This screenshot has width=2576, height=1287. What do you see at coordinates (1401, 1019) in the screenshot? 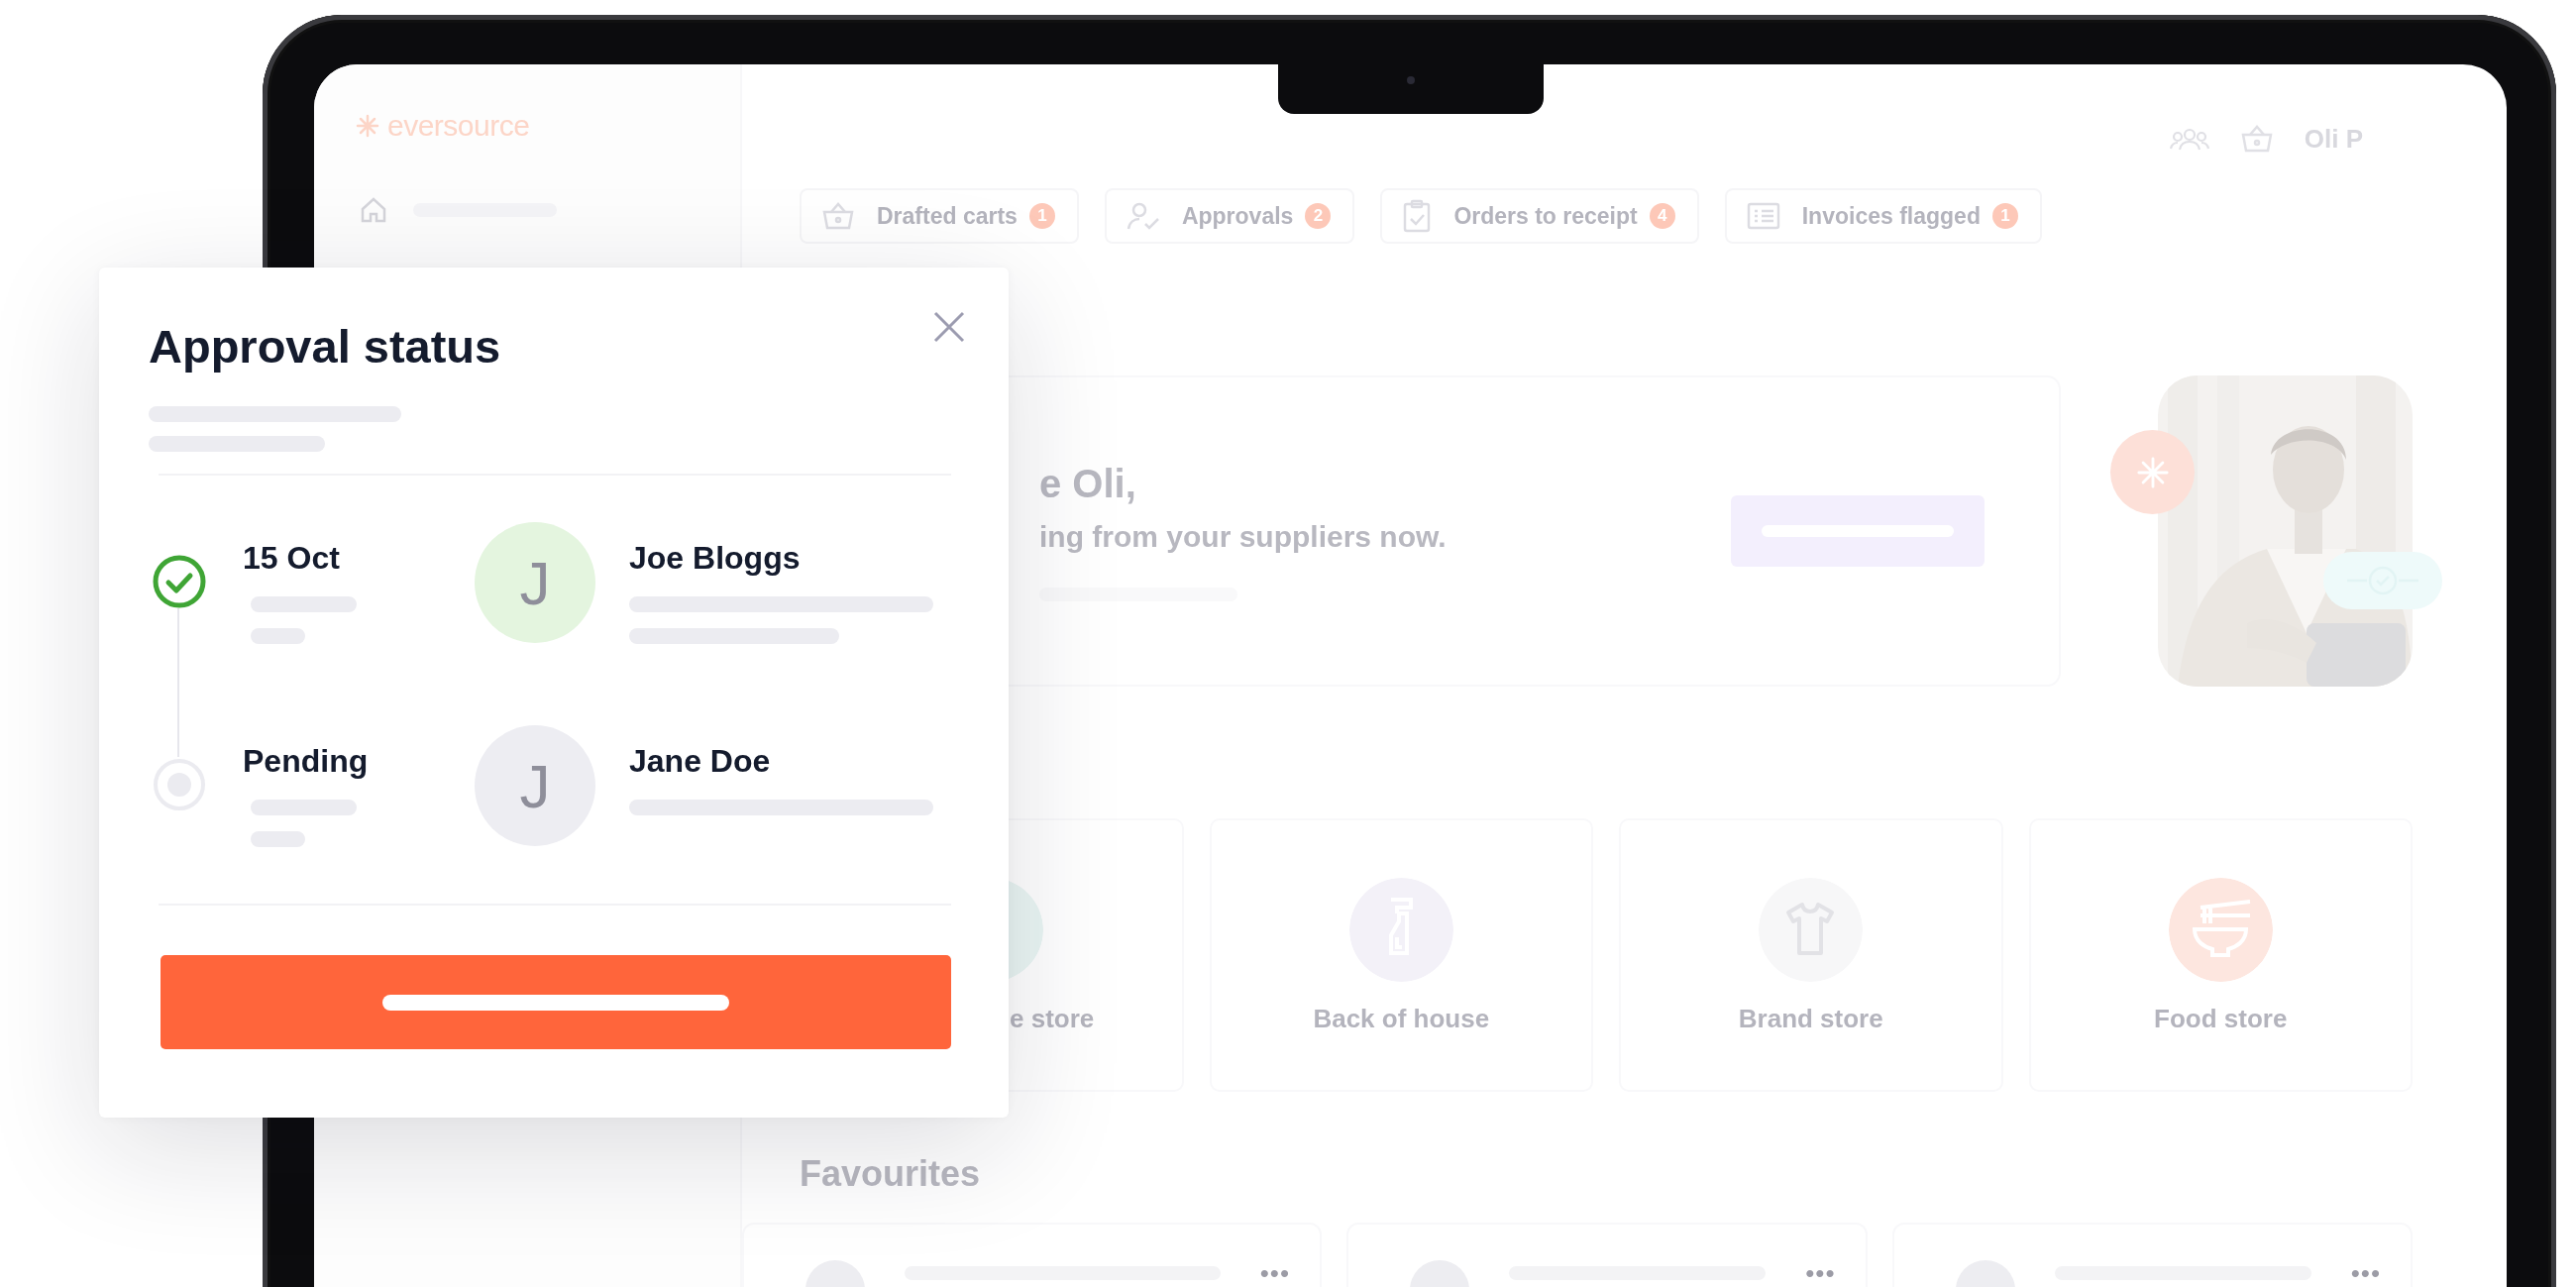
I see `category-label: Back of house` at bounding box center [1401, 1019].